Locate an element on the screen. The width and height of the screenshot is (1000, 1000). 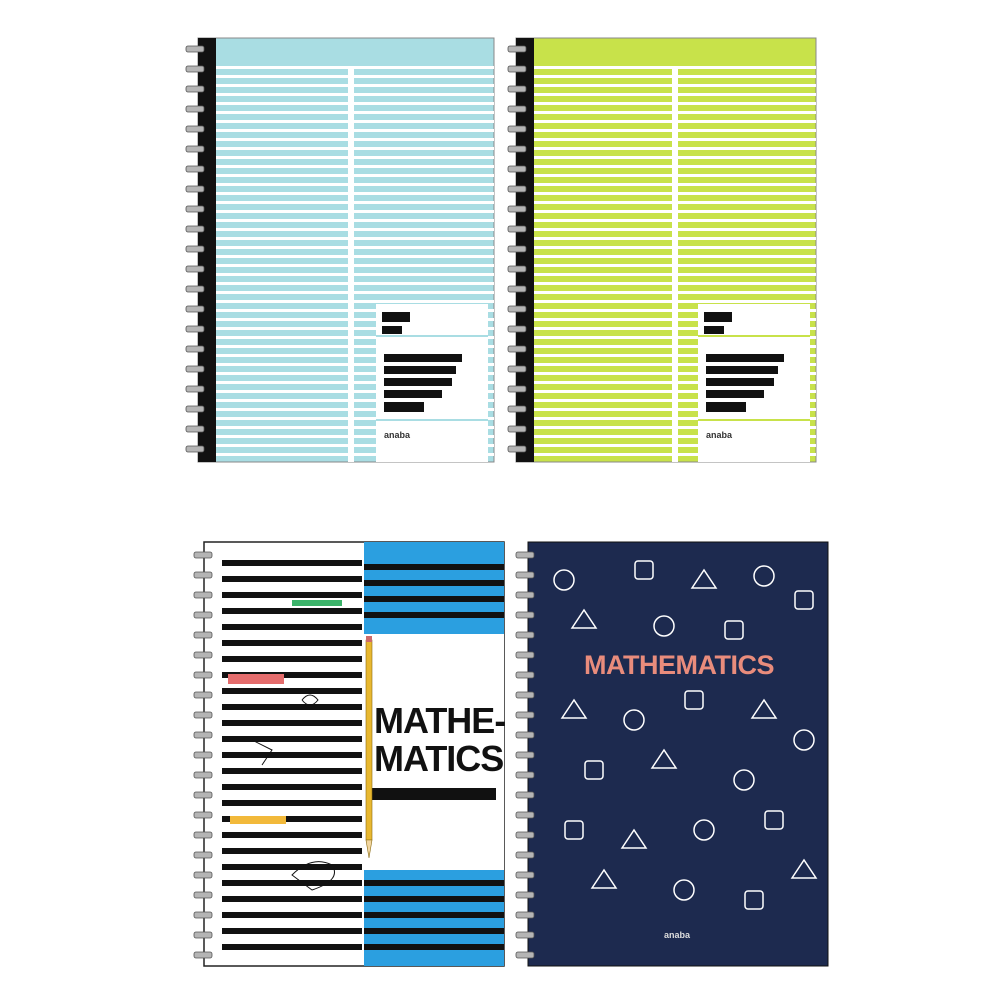
title-underline-bar is located at coordinates (434, 794).